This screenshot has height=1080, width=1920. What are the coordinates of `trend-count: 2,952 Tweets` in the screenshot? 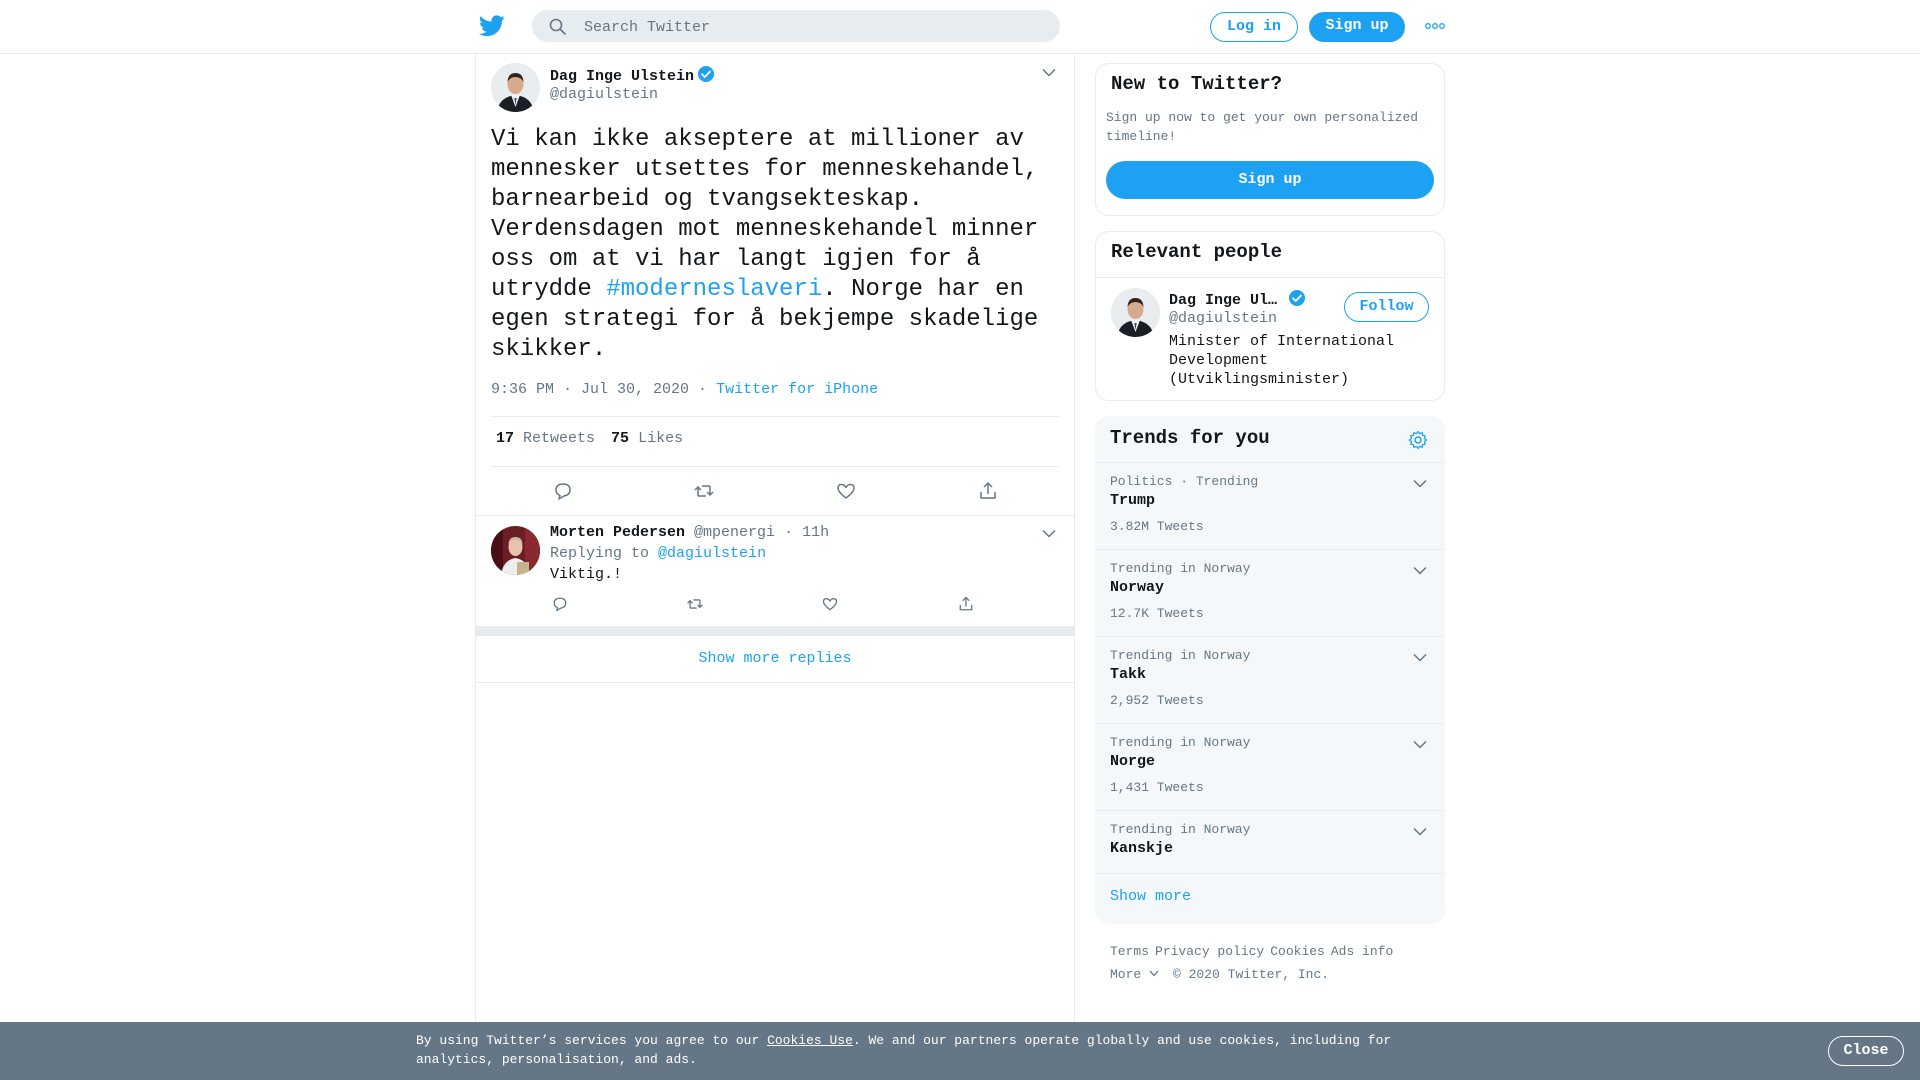 It's located at (1157, 700).